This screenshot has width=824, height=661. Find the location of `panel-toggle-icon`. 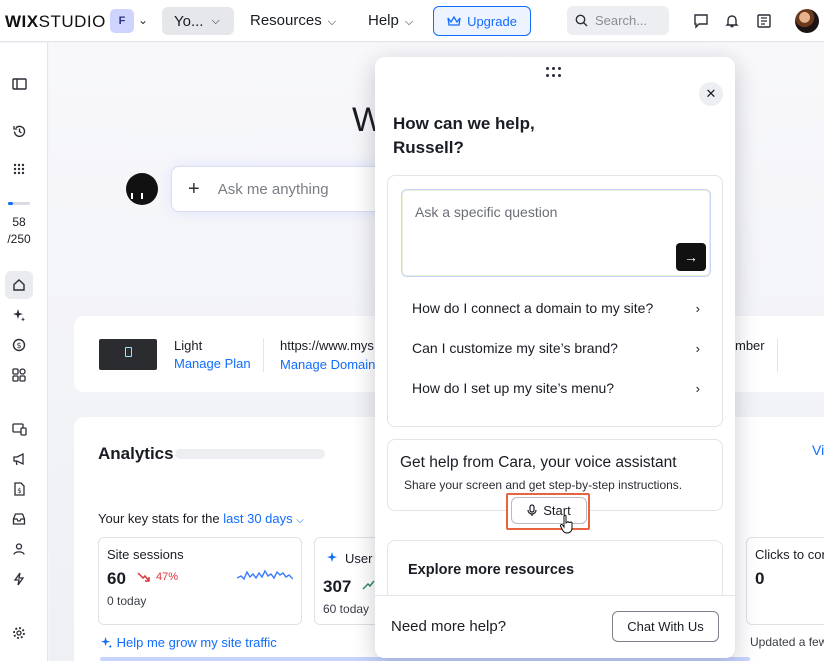

panel-toggle-icon is located at coordinates (19, 84).